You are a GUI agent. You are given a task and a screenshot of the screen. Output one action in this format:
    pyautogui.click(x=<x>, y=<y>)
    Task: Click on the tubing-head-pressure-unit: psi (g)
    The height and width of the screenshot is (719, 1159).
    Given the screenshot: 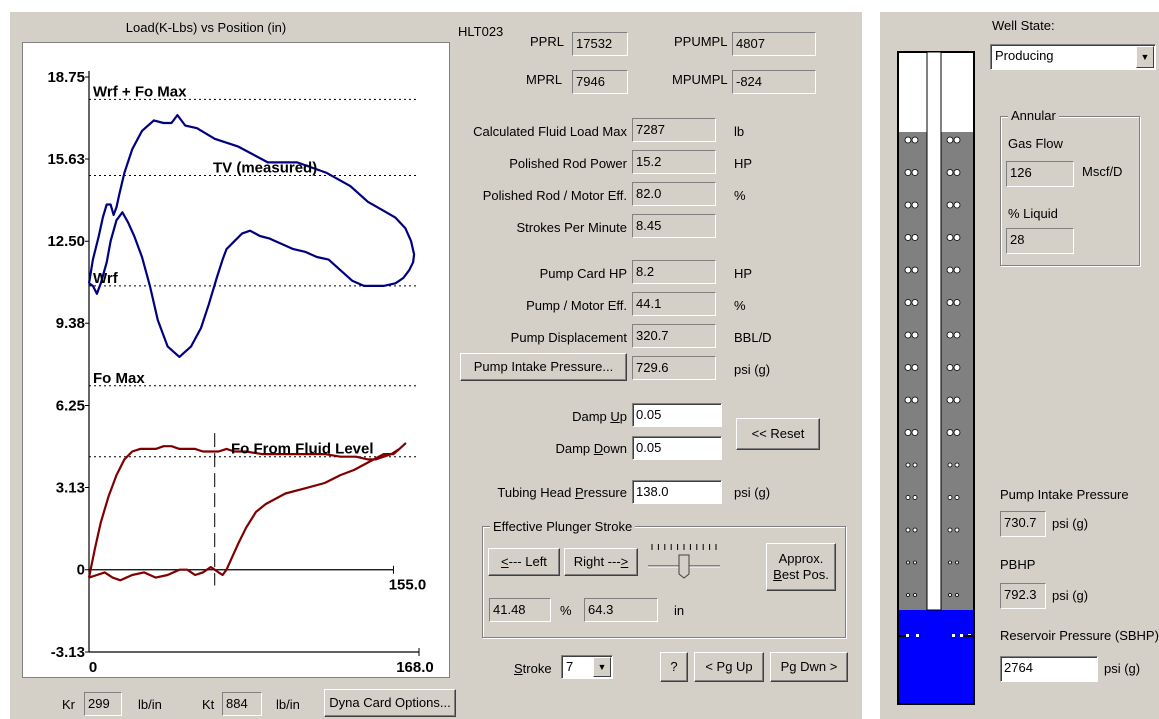 What is the action you would take?
    pyautogui.click(x=752, y=492)
    